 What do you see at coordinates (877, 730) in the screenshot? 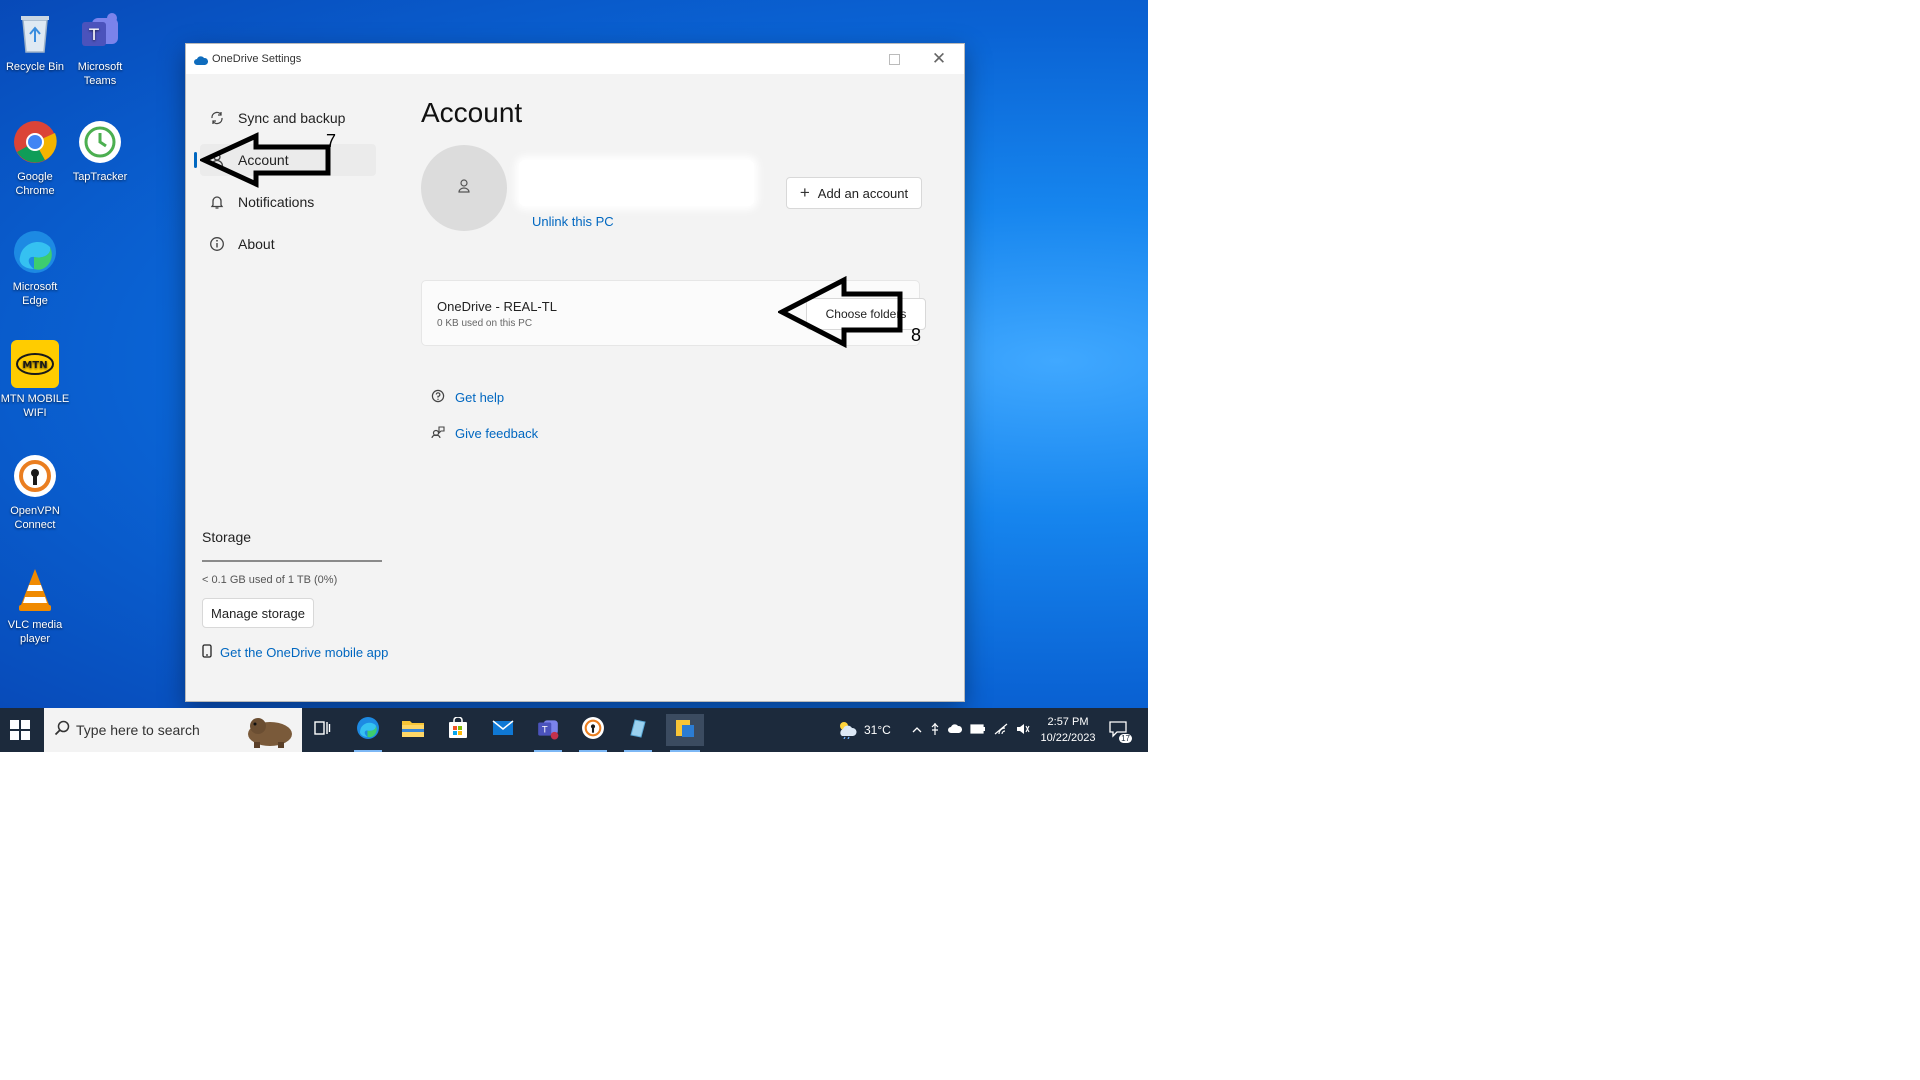
I see `weather-temperature: 31°C` at bounding box center [877, 730].